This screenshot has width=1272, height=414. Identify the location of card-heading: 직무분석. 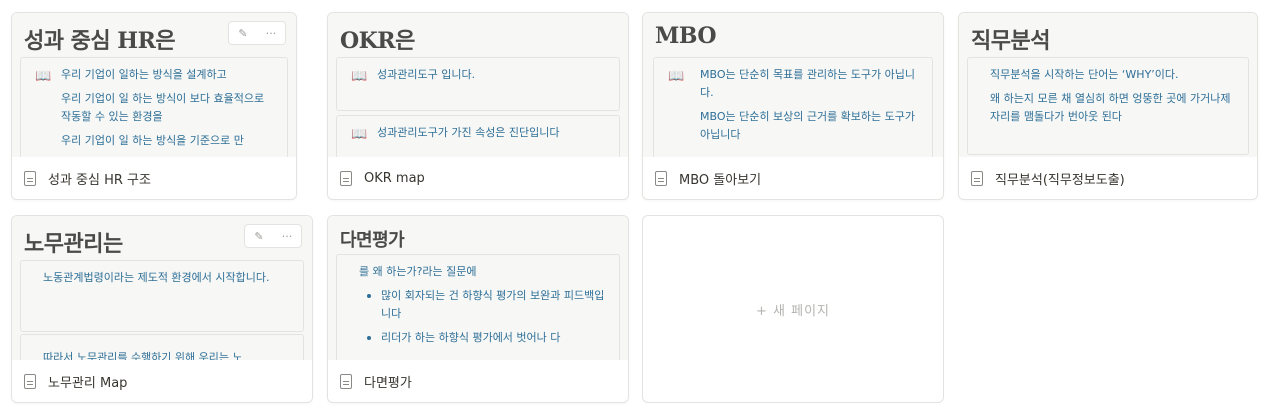
(1010, 41).